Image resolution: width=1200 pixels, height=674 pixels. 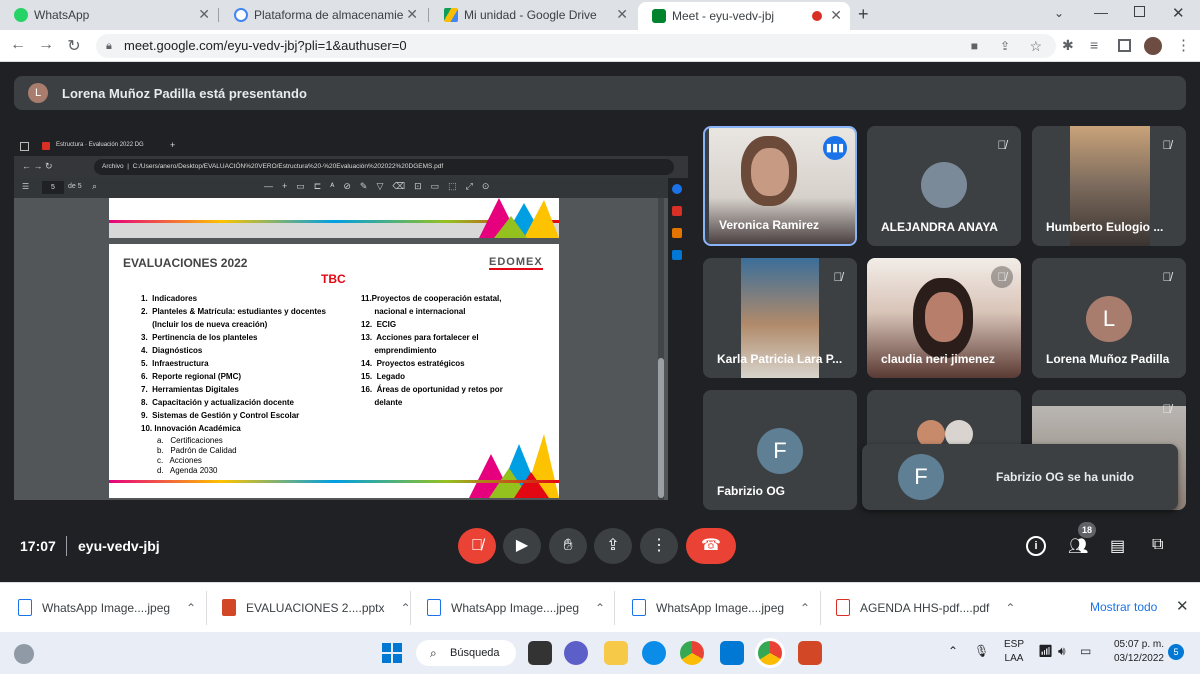 What do you see at coordinates (1183, 45) in the screenshot?
I see `menu-icon: ⋮` at bounding box center [1183, 45].